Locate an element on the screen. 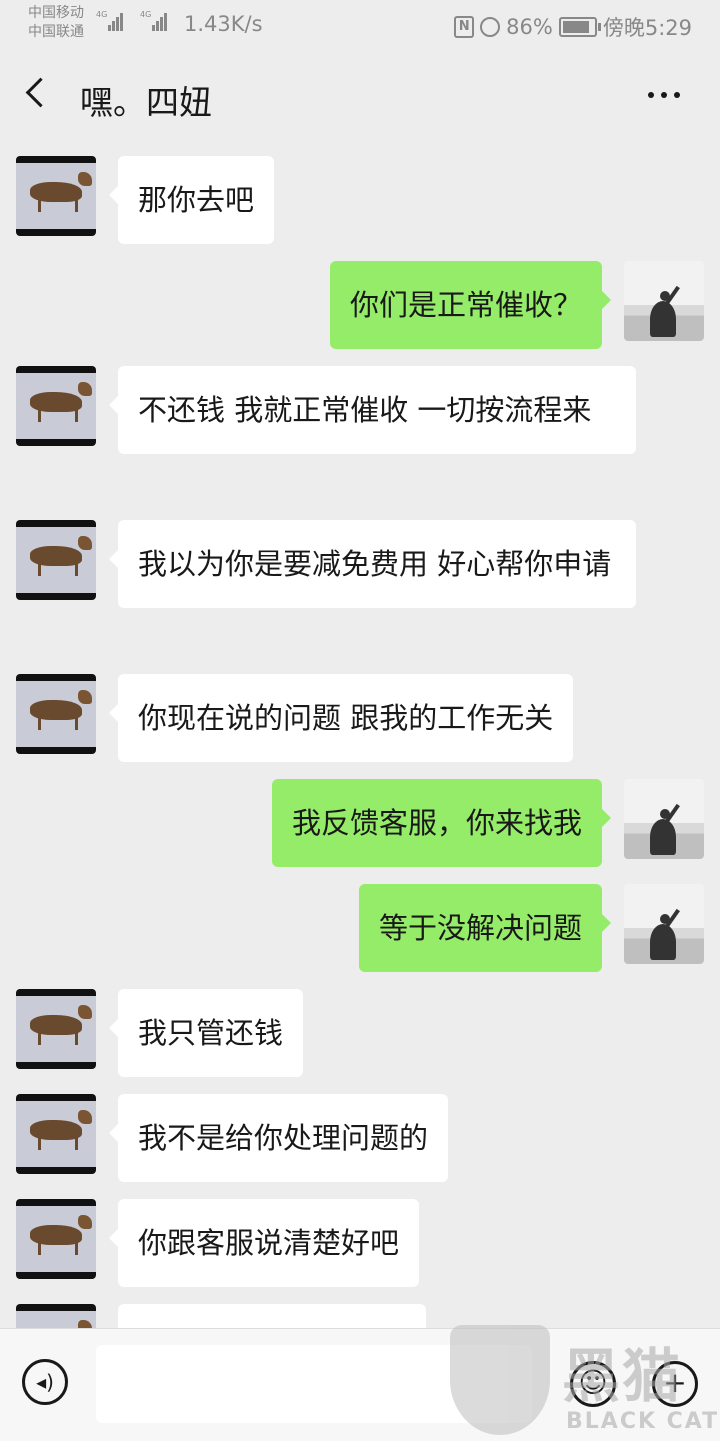 The height and width of the screenshot is (1441, 720). message-bubble: 你跟客服说清楚好吧 is located at coordinates (264, 1243).